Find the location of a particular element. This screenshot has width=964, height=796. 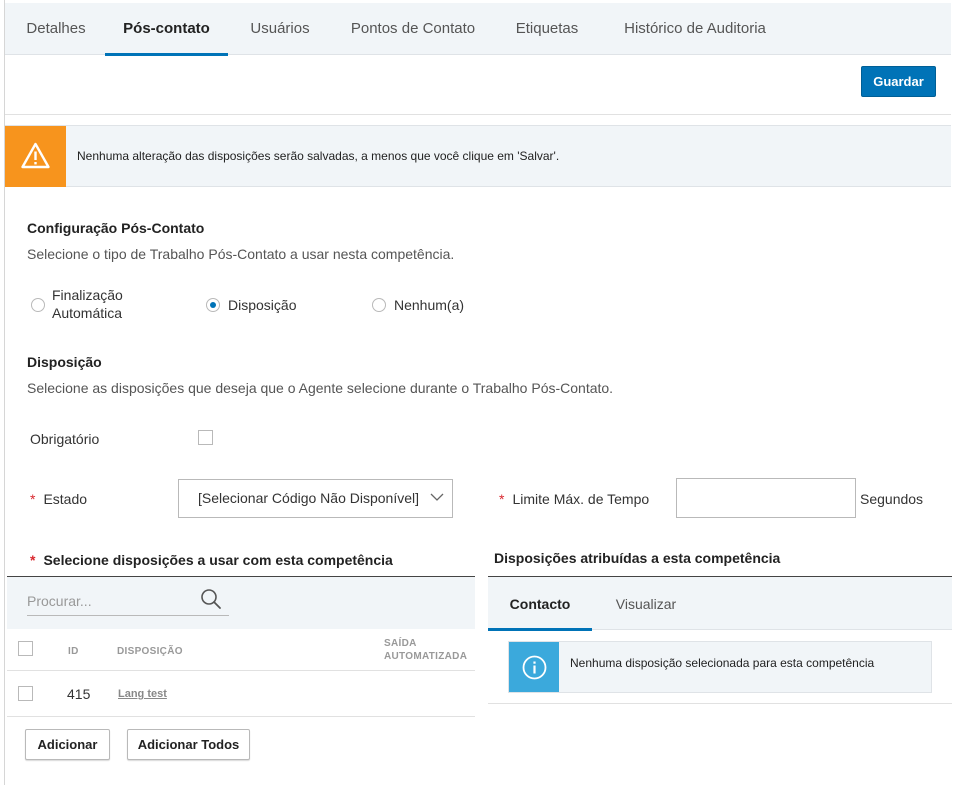

search-icon is located at coordinates (211, 599).